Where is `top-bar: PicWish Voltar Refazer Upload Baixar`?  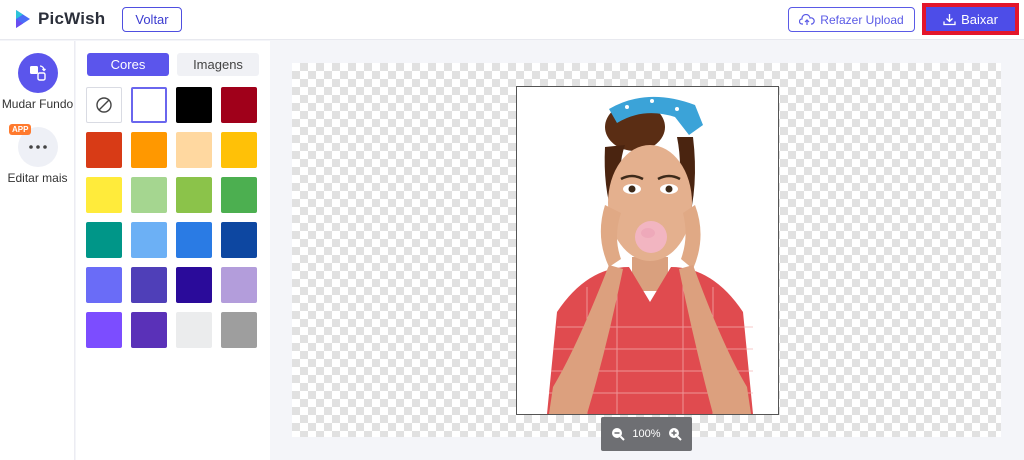 top-bar: PicWish Voltar Refazer Upload Baixar is located at coordinates (512, 20).